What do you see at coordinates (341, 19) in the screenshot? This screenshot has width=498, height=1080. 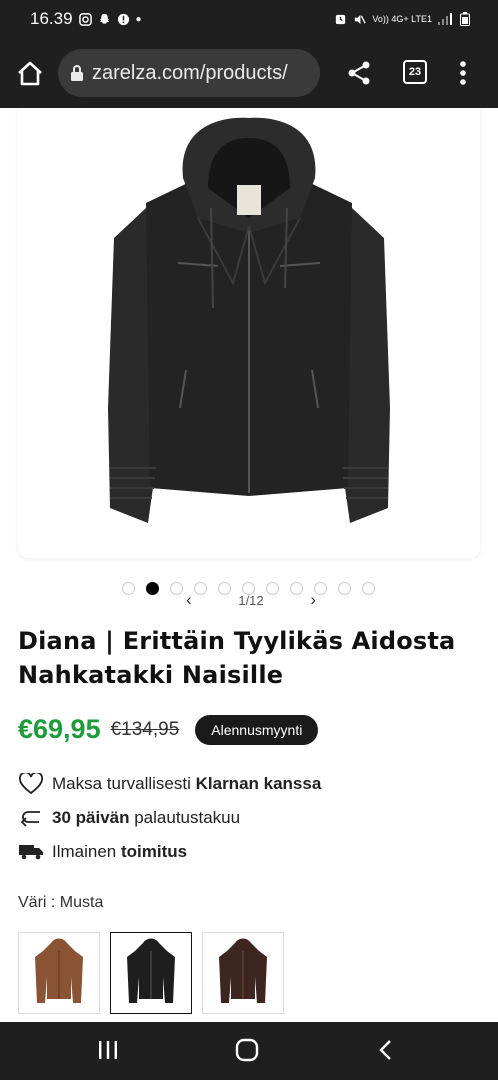 I see `alarm-icon` at bounding box center [341, 19].